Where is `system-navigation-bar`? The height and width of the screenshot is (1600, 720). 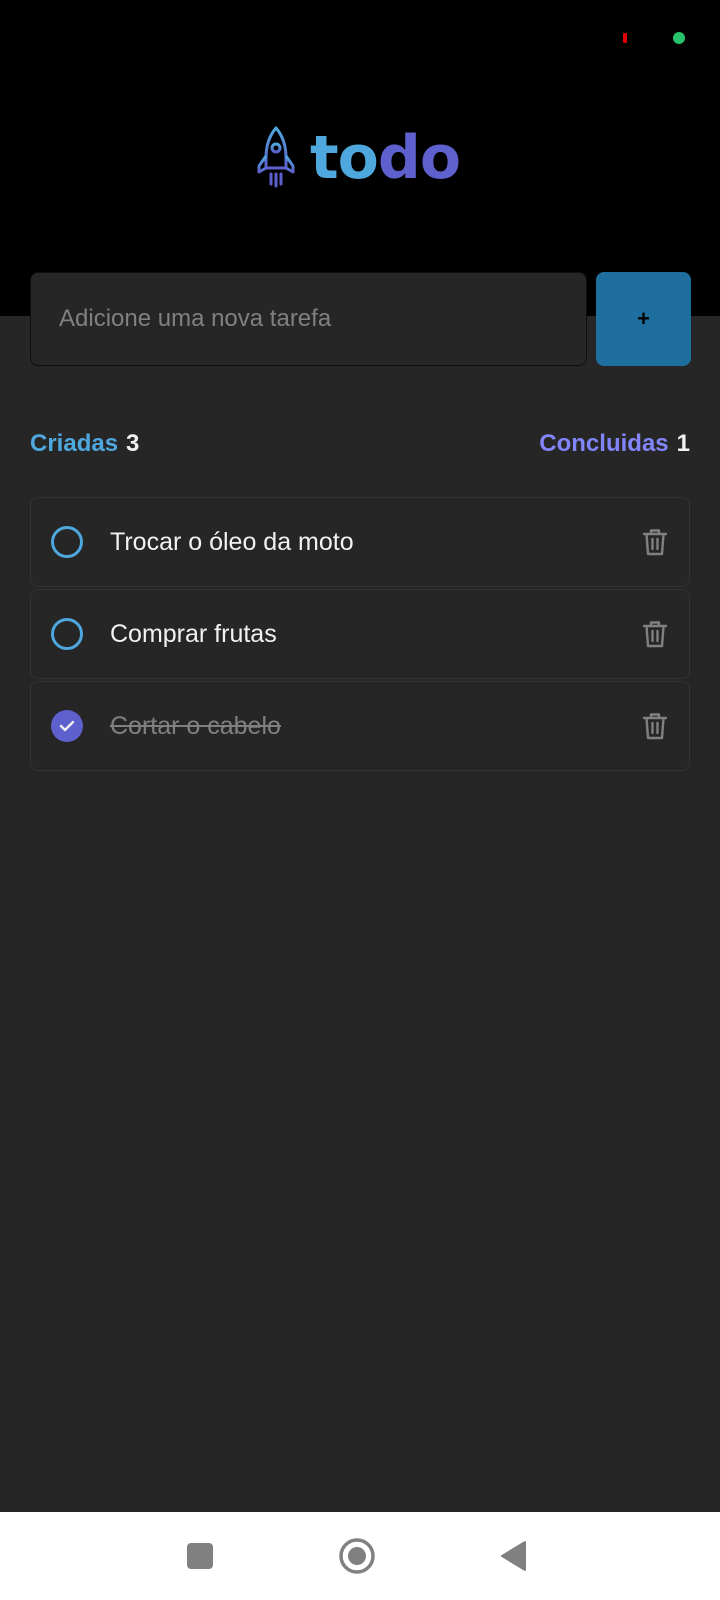 system-navigation-bar is located at coordinates (360, 1556).